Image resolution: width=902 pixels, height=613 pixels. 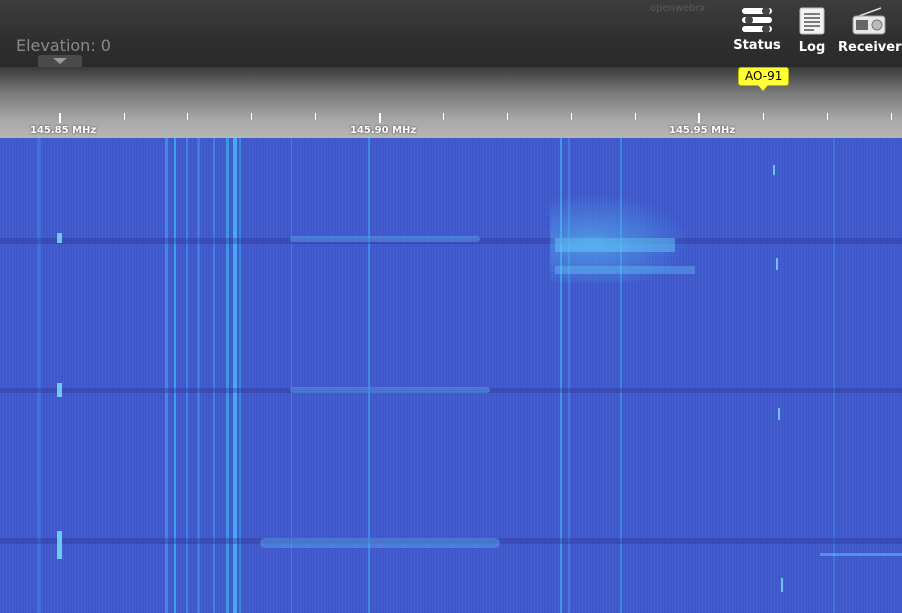 What do you see at coordinates (757, 45) in the screenshot?
I see `status-button-label: Status` at bounding box center [757, 45].